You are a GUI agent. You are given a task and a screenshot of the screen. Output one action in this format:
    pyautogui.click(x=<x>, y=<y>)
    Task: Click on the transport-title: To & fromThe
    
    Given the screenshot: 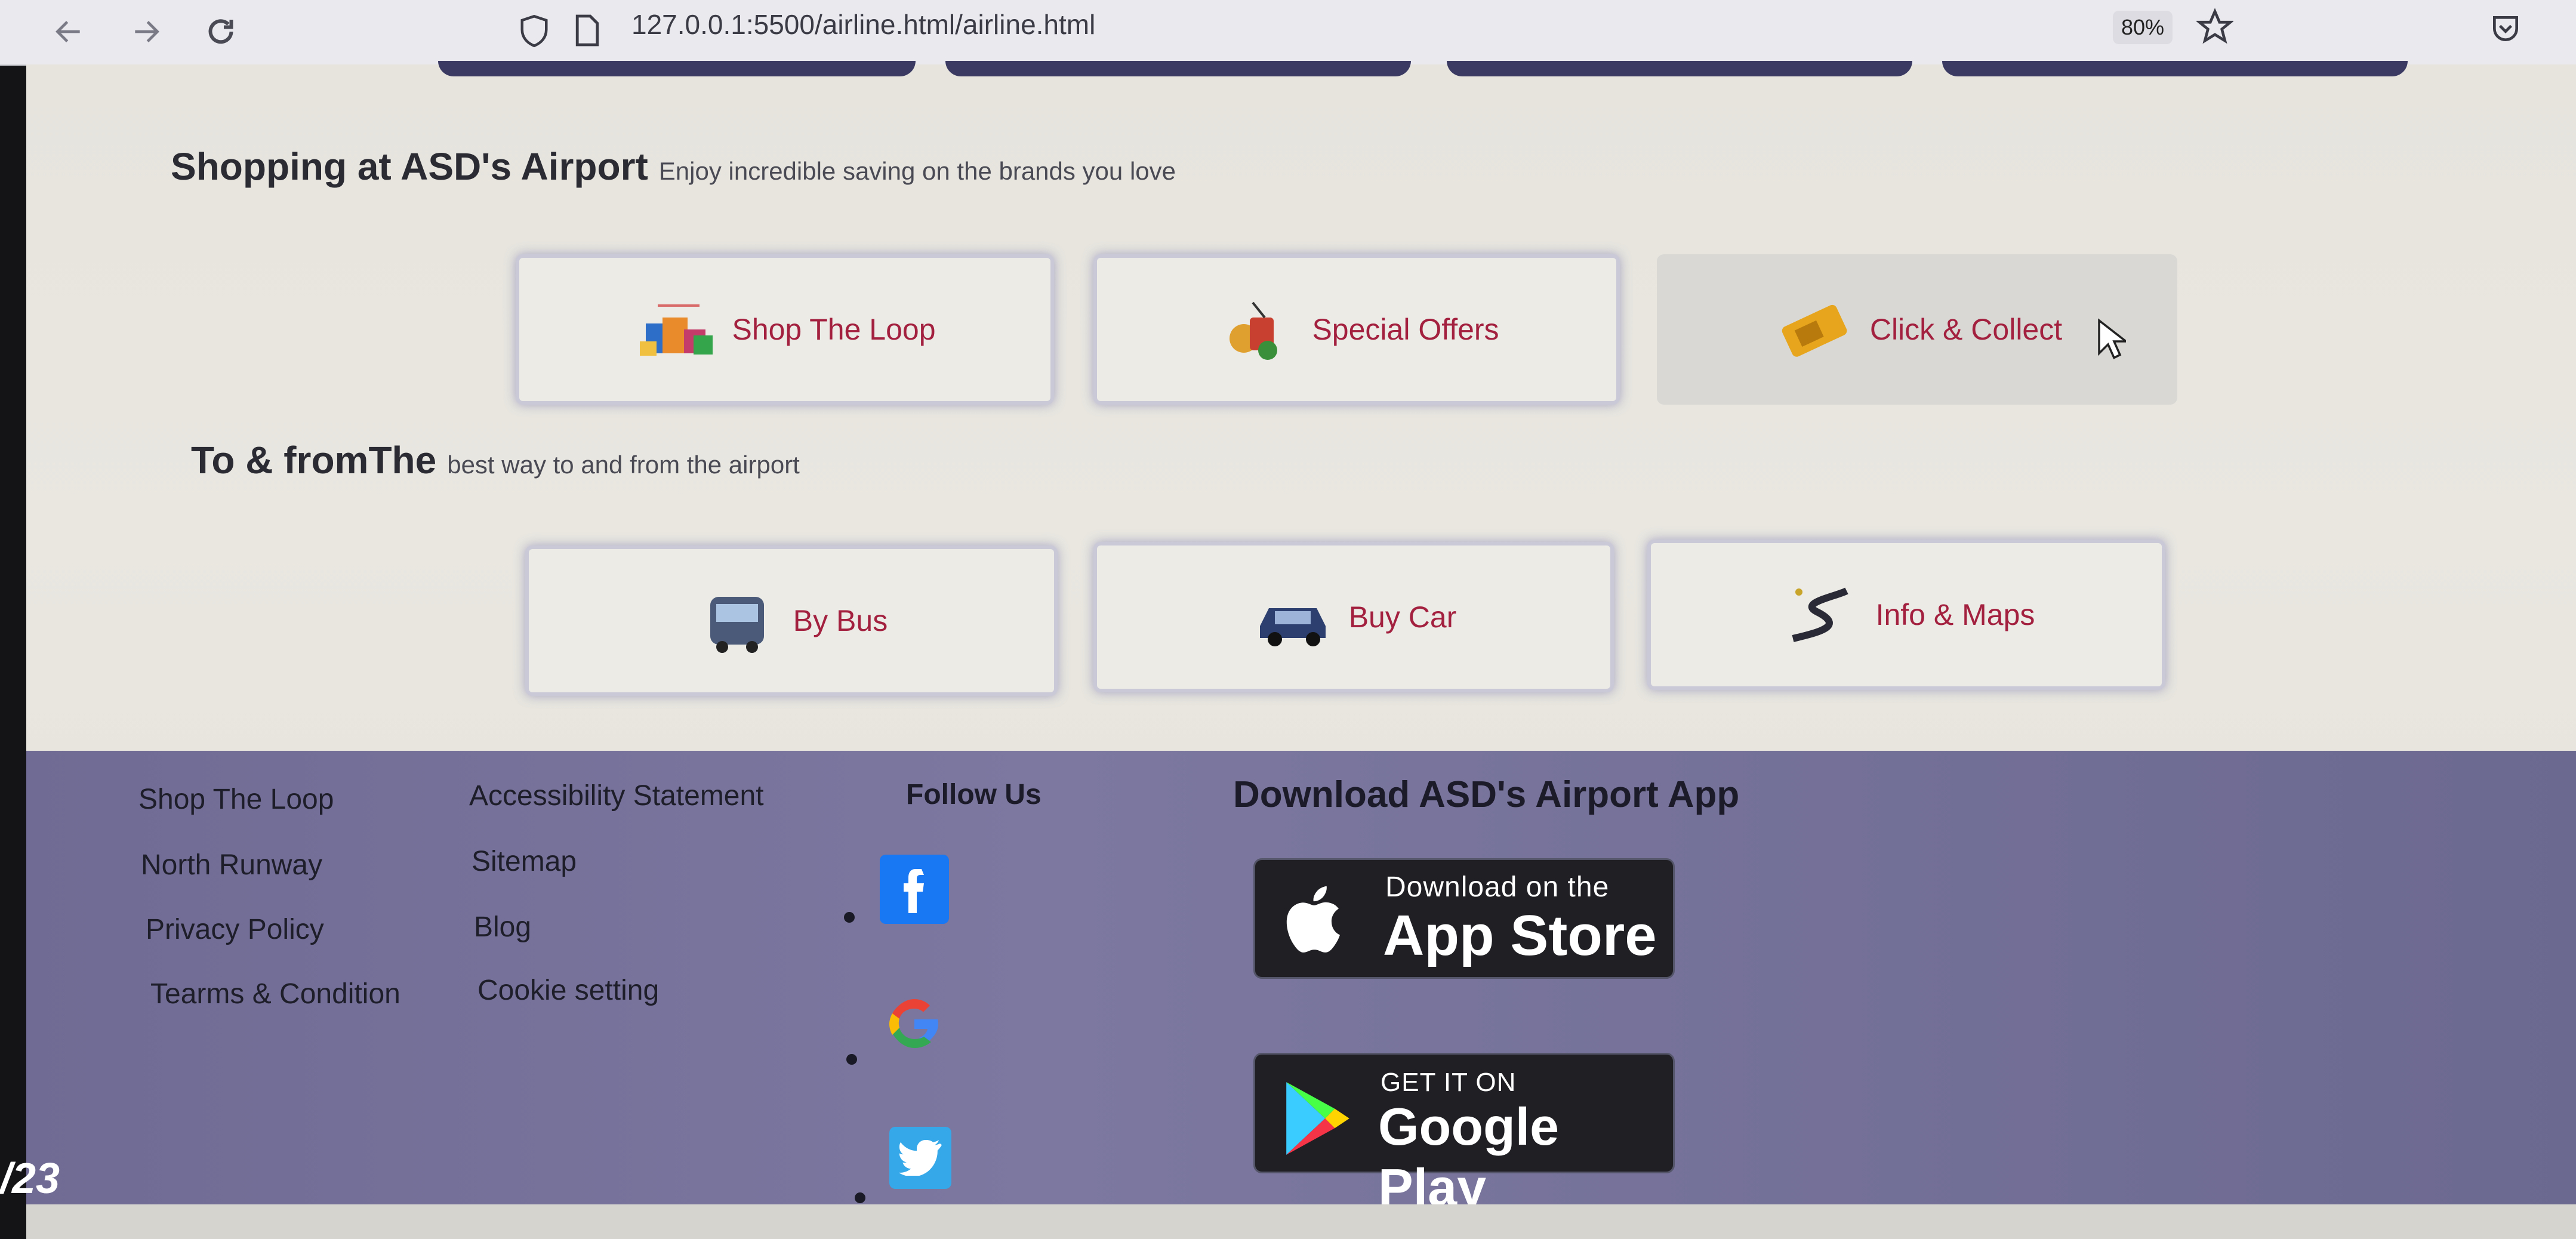 What is the action you would take?
    pyautogui.click(x=314, y=460)
    